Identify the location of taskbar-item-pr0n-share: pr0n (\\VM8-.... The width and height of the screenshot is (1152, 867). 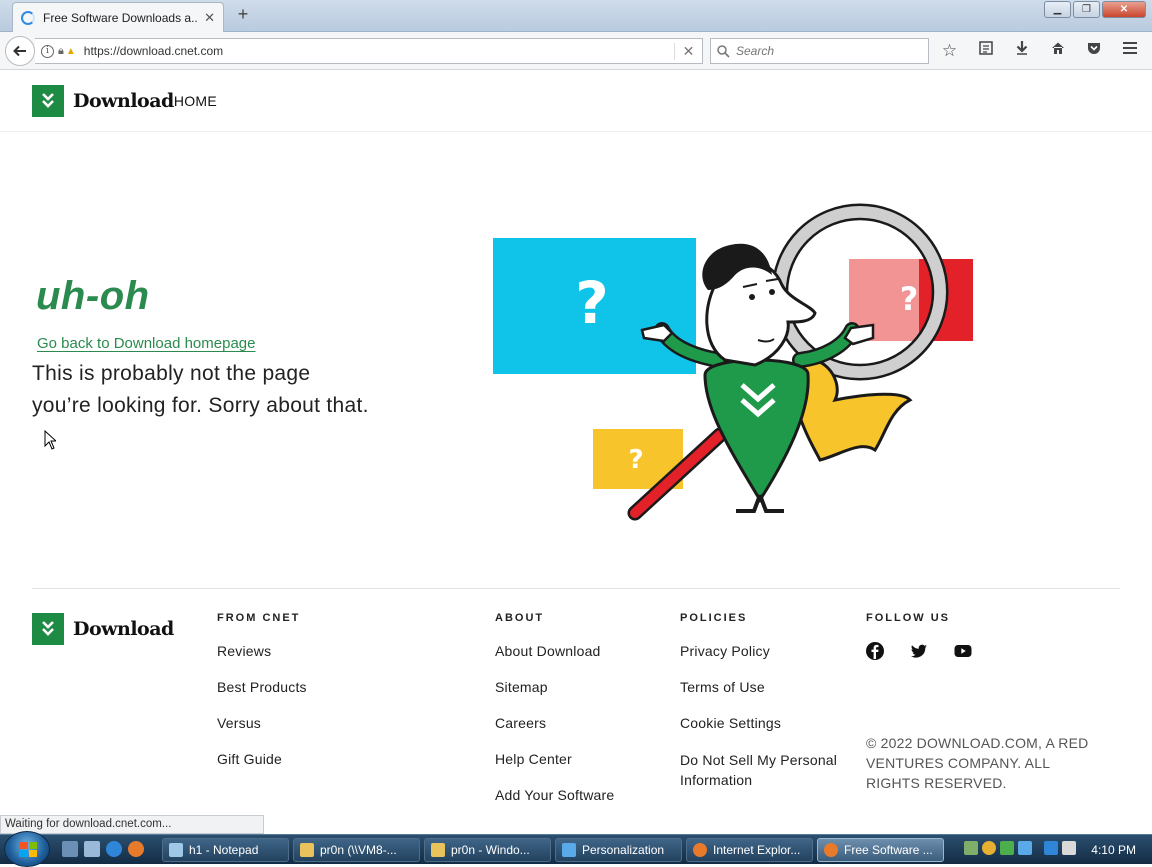
(356, 850).